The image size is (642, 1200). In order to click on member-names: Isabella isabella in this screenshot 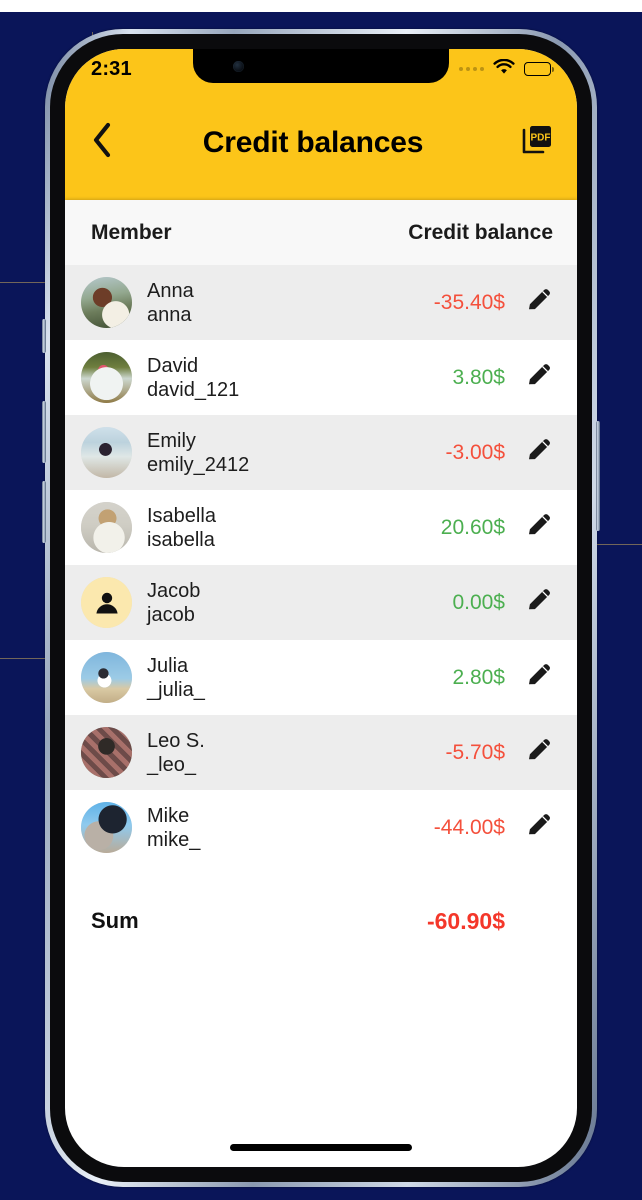, I will do `click(181, 528)`.